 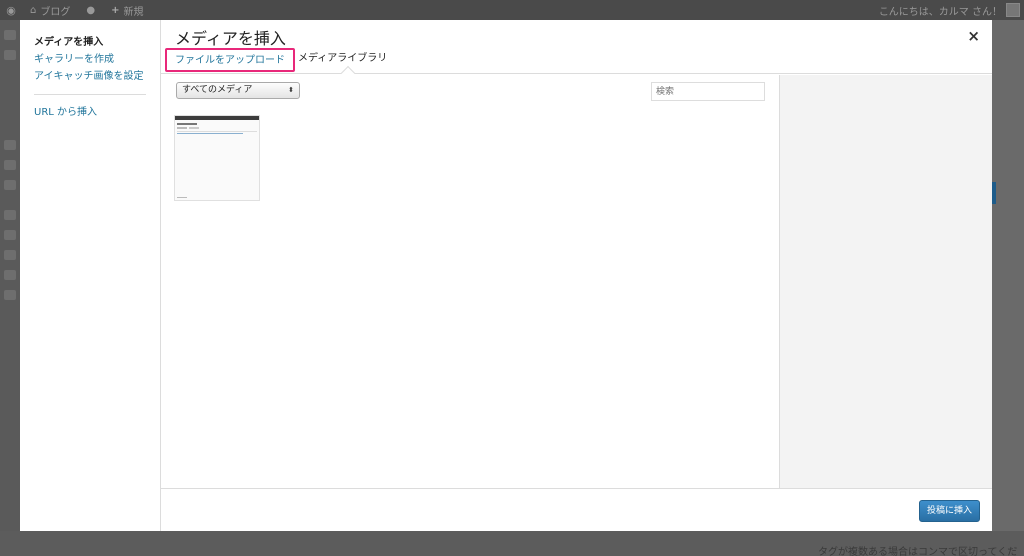 I want to click on admin-bar-comments: ●, so click(x=90, y=10).